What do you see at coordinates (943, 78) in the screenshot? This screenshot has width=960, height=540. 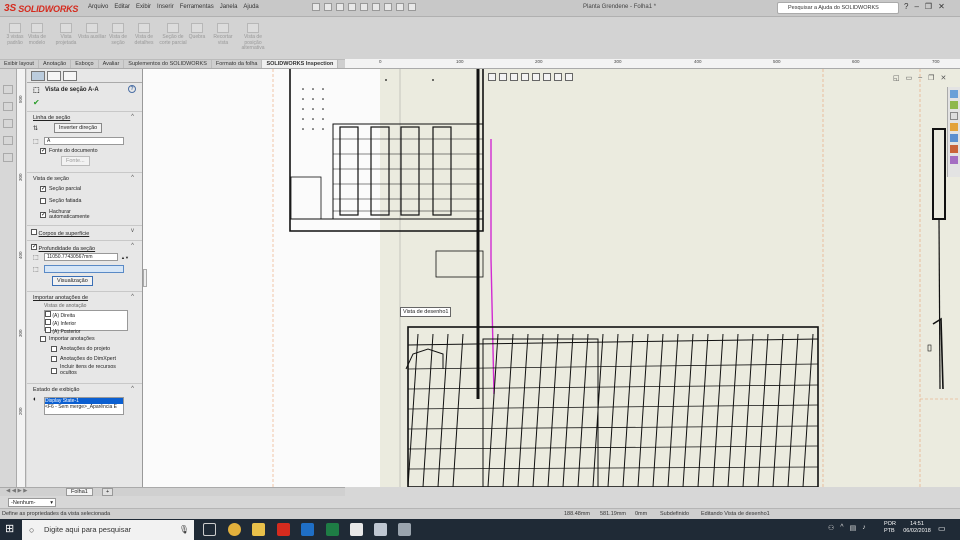 I see `close-view-icon: ✕` at bounding box center [943, 78].